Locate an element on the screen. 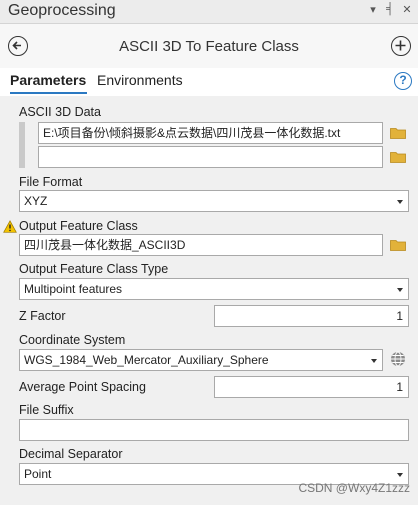 The image size is (418, 505). pin-button: ╡ is located at coordinates (390, 9).